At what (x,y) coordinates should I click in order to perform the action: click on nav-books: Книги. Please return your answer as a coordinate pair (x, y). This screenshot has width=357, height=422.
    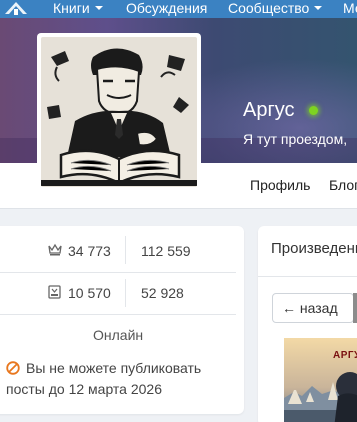
    Looking at the image, I should click on (78, 9).